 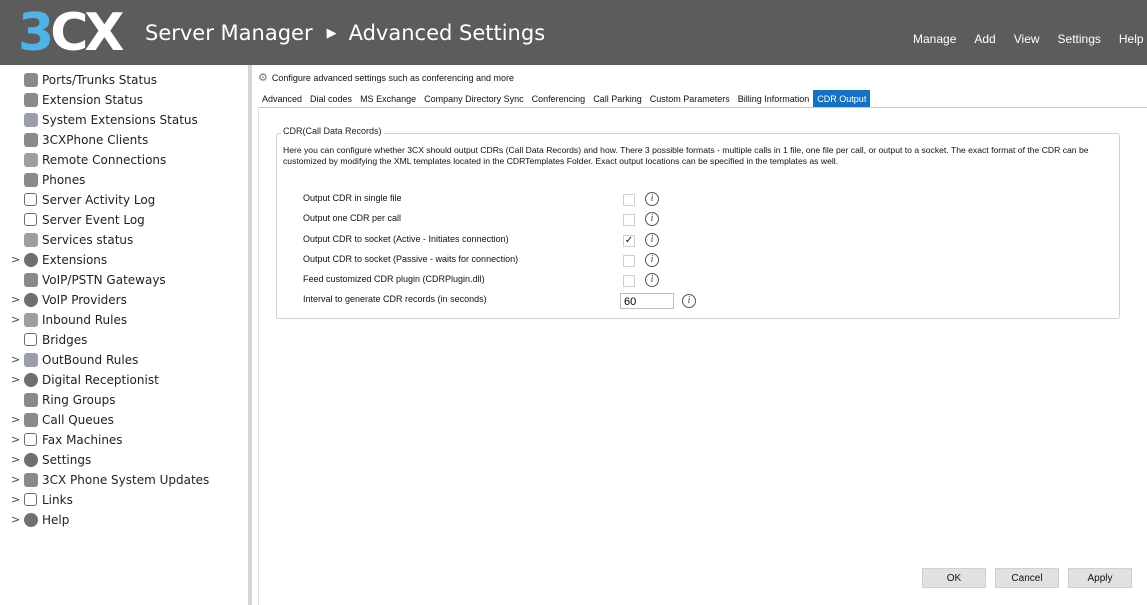 What do you see at coordinates (629, 200) in the screenshot?
I see `single-file-checkbox` at bounding box center [629, 200].